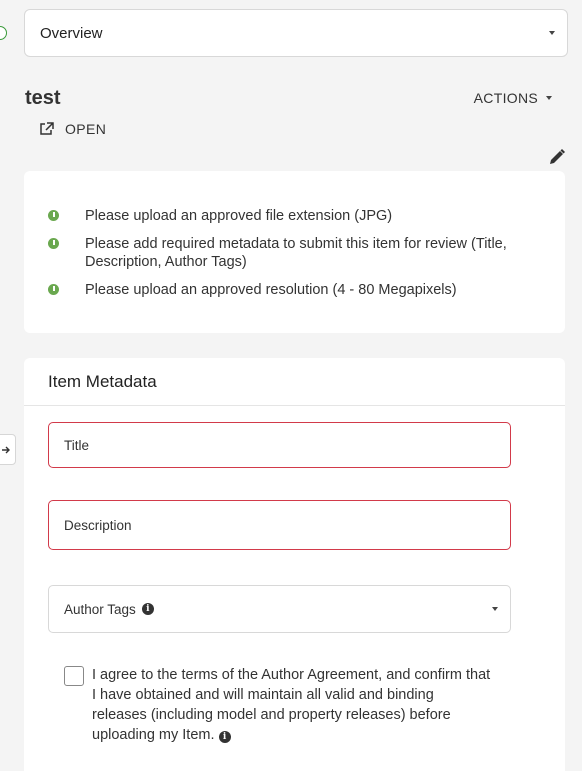 This screenshot has width=582, height=771. What do you see at coordinates (43, 98) in the screenshot?
I see `item-title: test` at bounding box center [43, 98].